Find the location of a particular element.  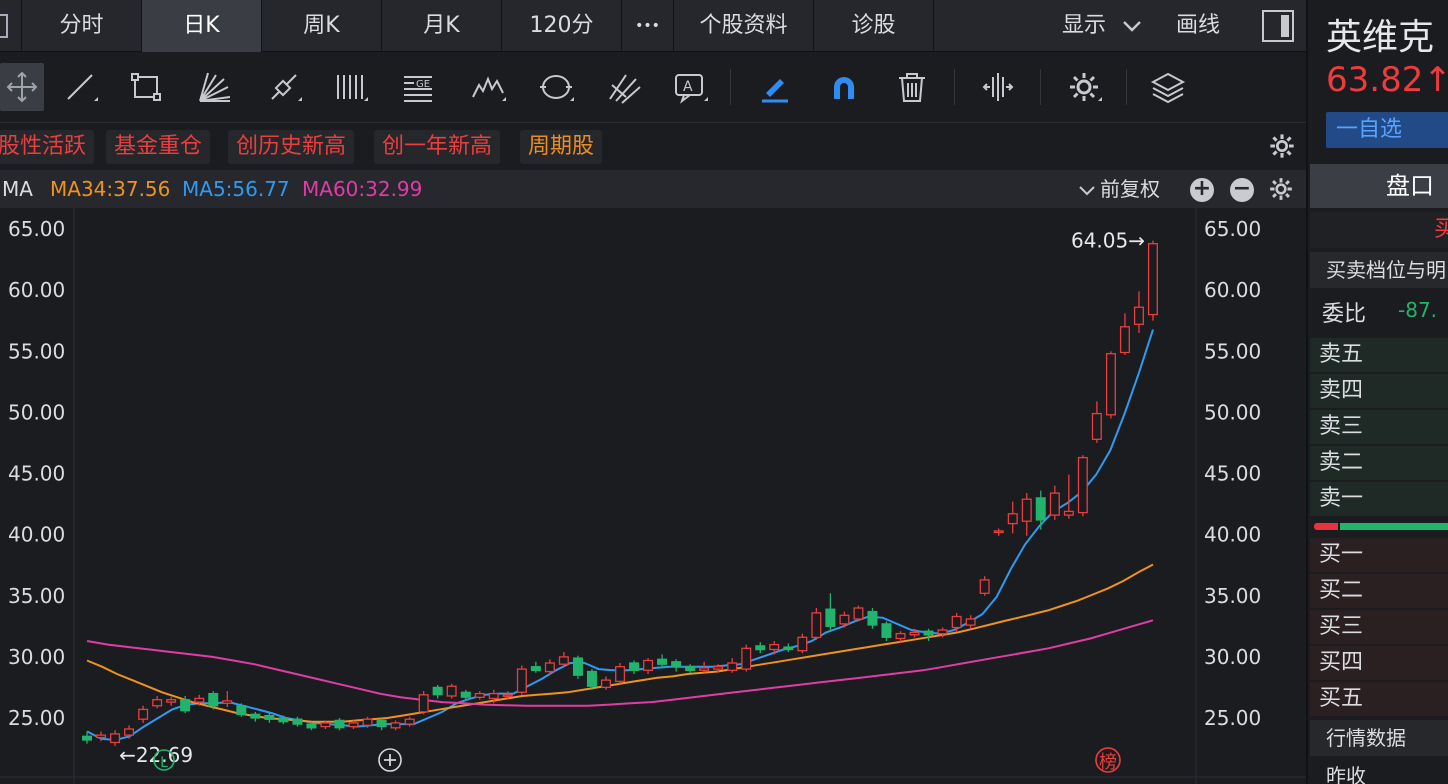

fan-tool-icon is located at coordinates (214, 87).